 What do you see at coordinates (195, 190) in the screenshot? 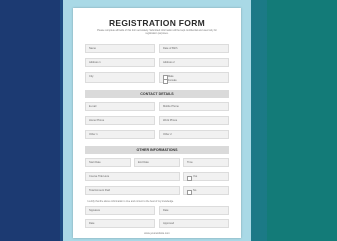
I see `no-label: No` at bounding box center [195, 190].